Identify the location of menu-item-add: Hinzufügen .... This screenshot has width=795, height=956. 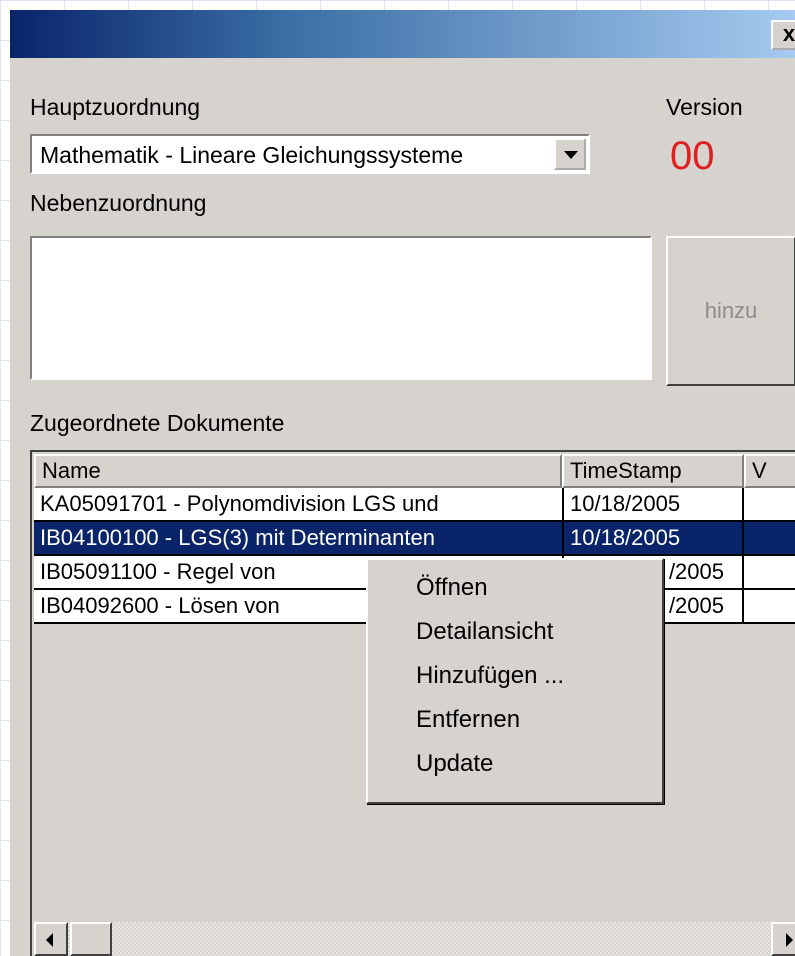
(490, 676).